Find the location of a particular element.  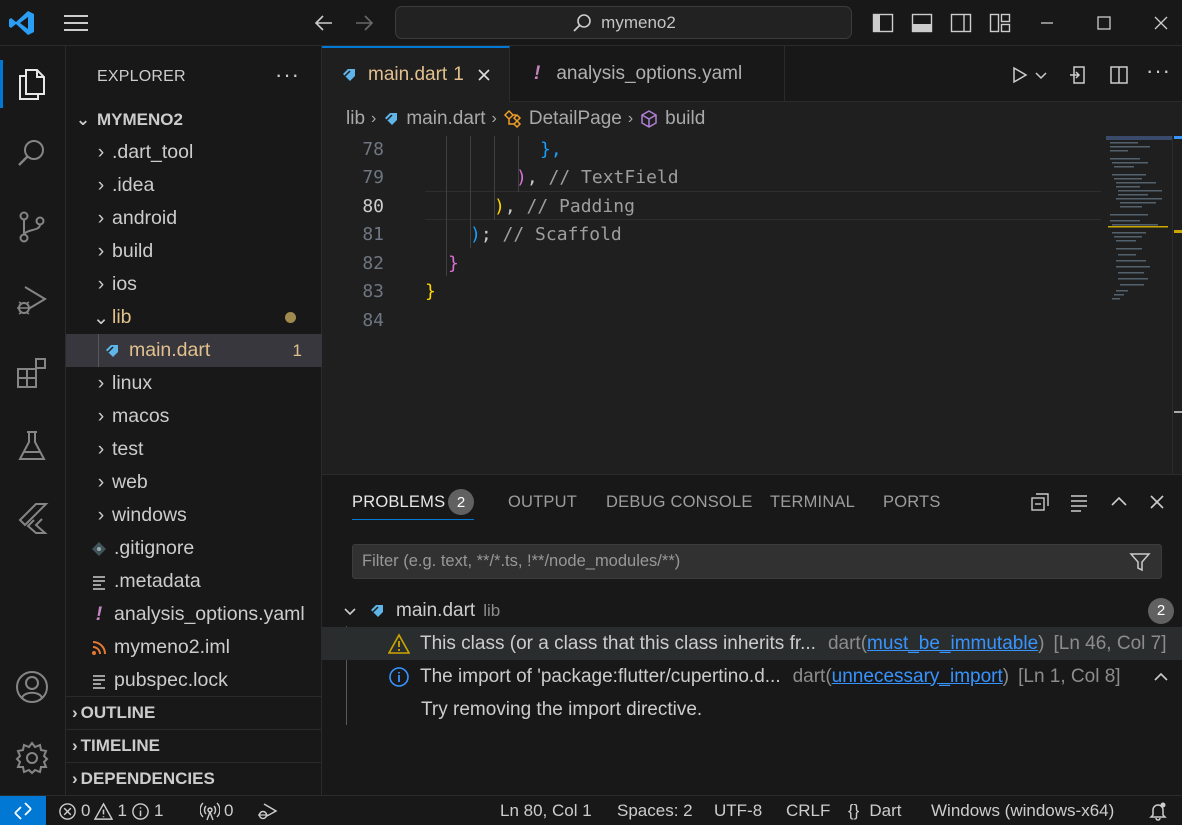

tab-terminal: TERMINAL is located at coordinates (812, 502).